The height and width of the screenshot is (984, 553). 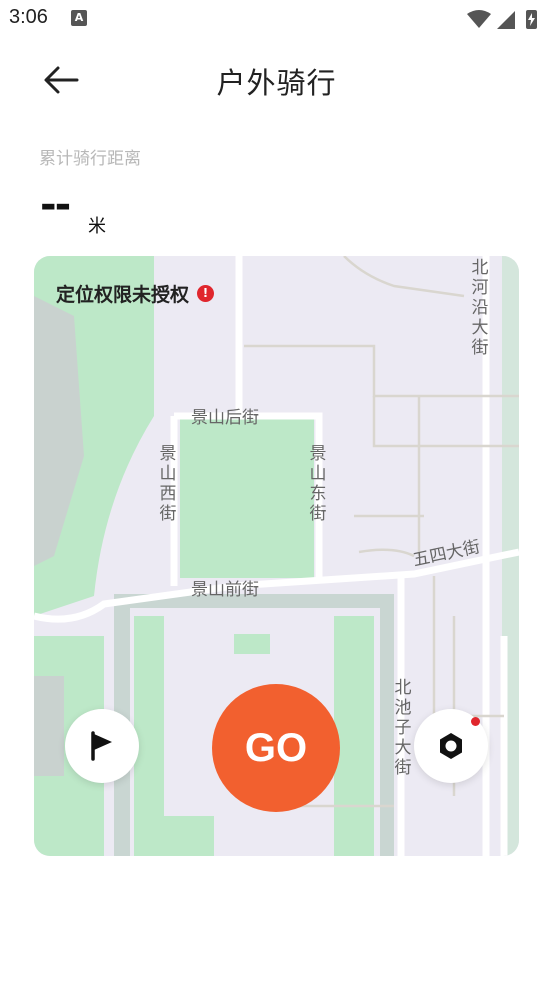 What do you see at coordinates (318, 484) in the screenshot?
I see `street-label: 景山东街` at bounding box center [318, 484].